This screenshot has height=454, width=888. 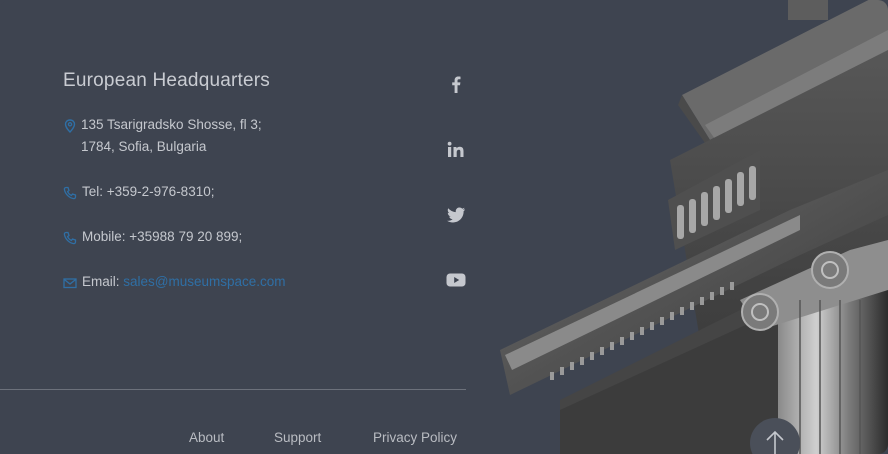 I want to click on footer-link-about: About, so click(x=206, y=437).